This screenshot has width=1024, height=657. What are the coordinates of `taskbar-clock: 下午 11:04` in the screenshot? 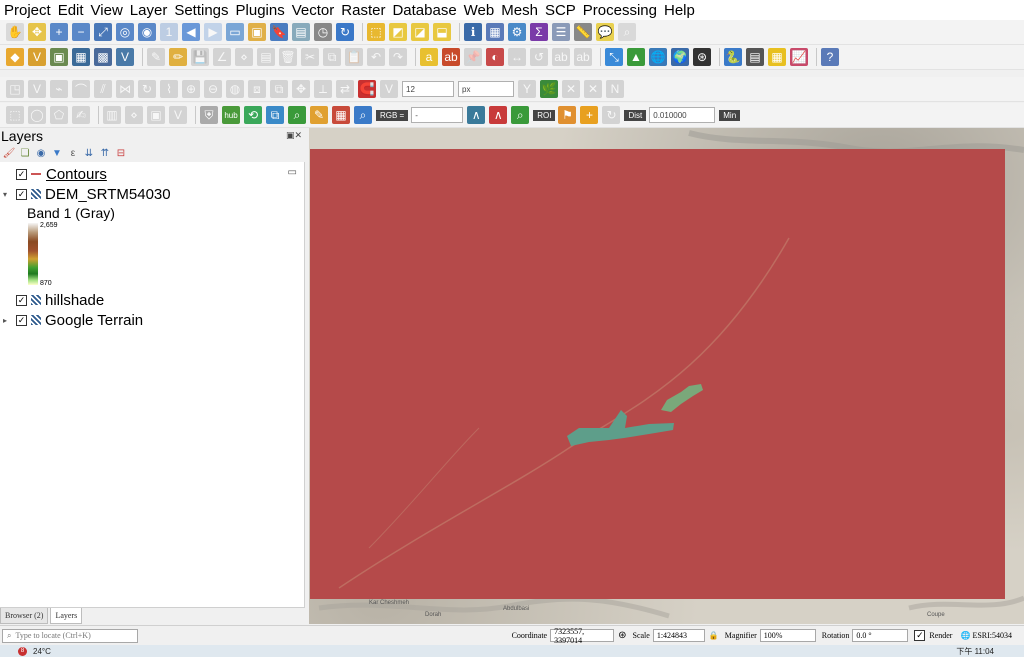 It's located at (975, 651).